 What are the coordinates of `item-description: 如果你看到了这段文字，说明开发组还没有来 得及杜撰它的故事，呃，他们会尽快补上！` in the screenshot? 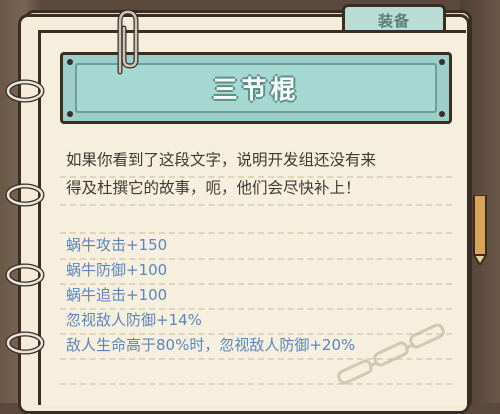 It's located at (256, 174).